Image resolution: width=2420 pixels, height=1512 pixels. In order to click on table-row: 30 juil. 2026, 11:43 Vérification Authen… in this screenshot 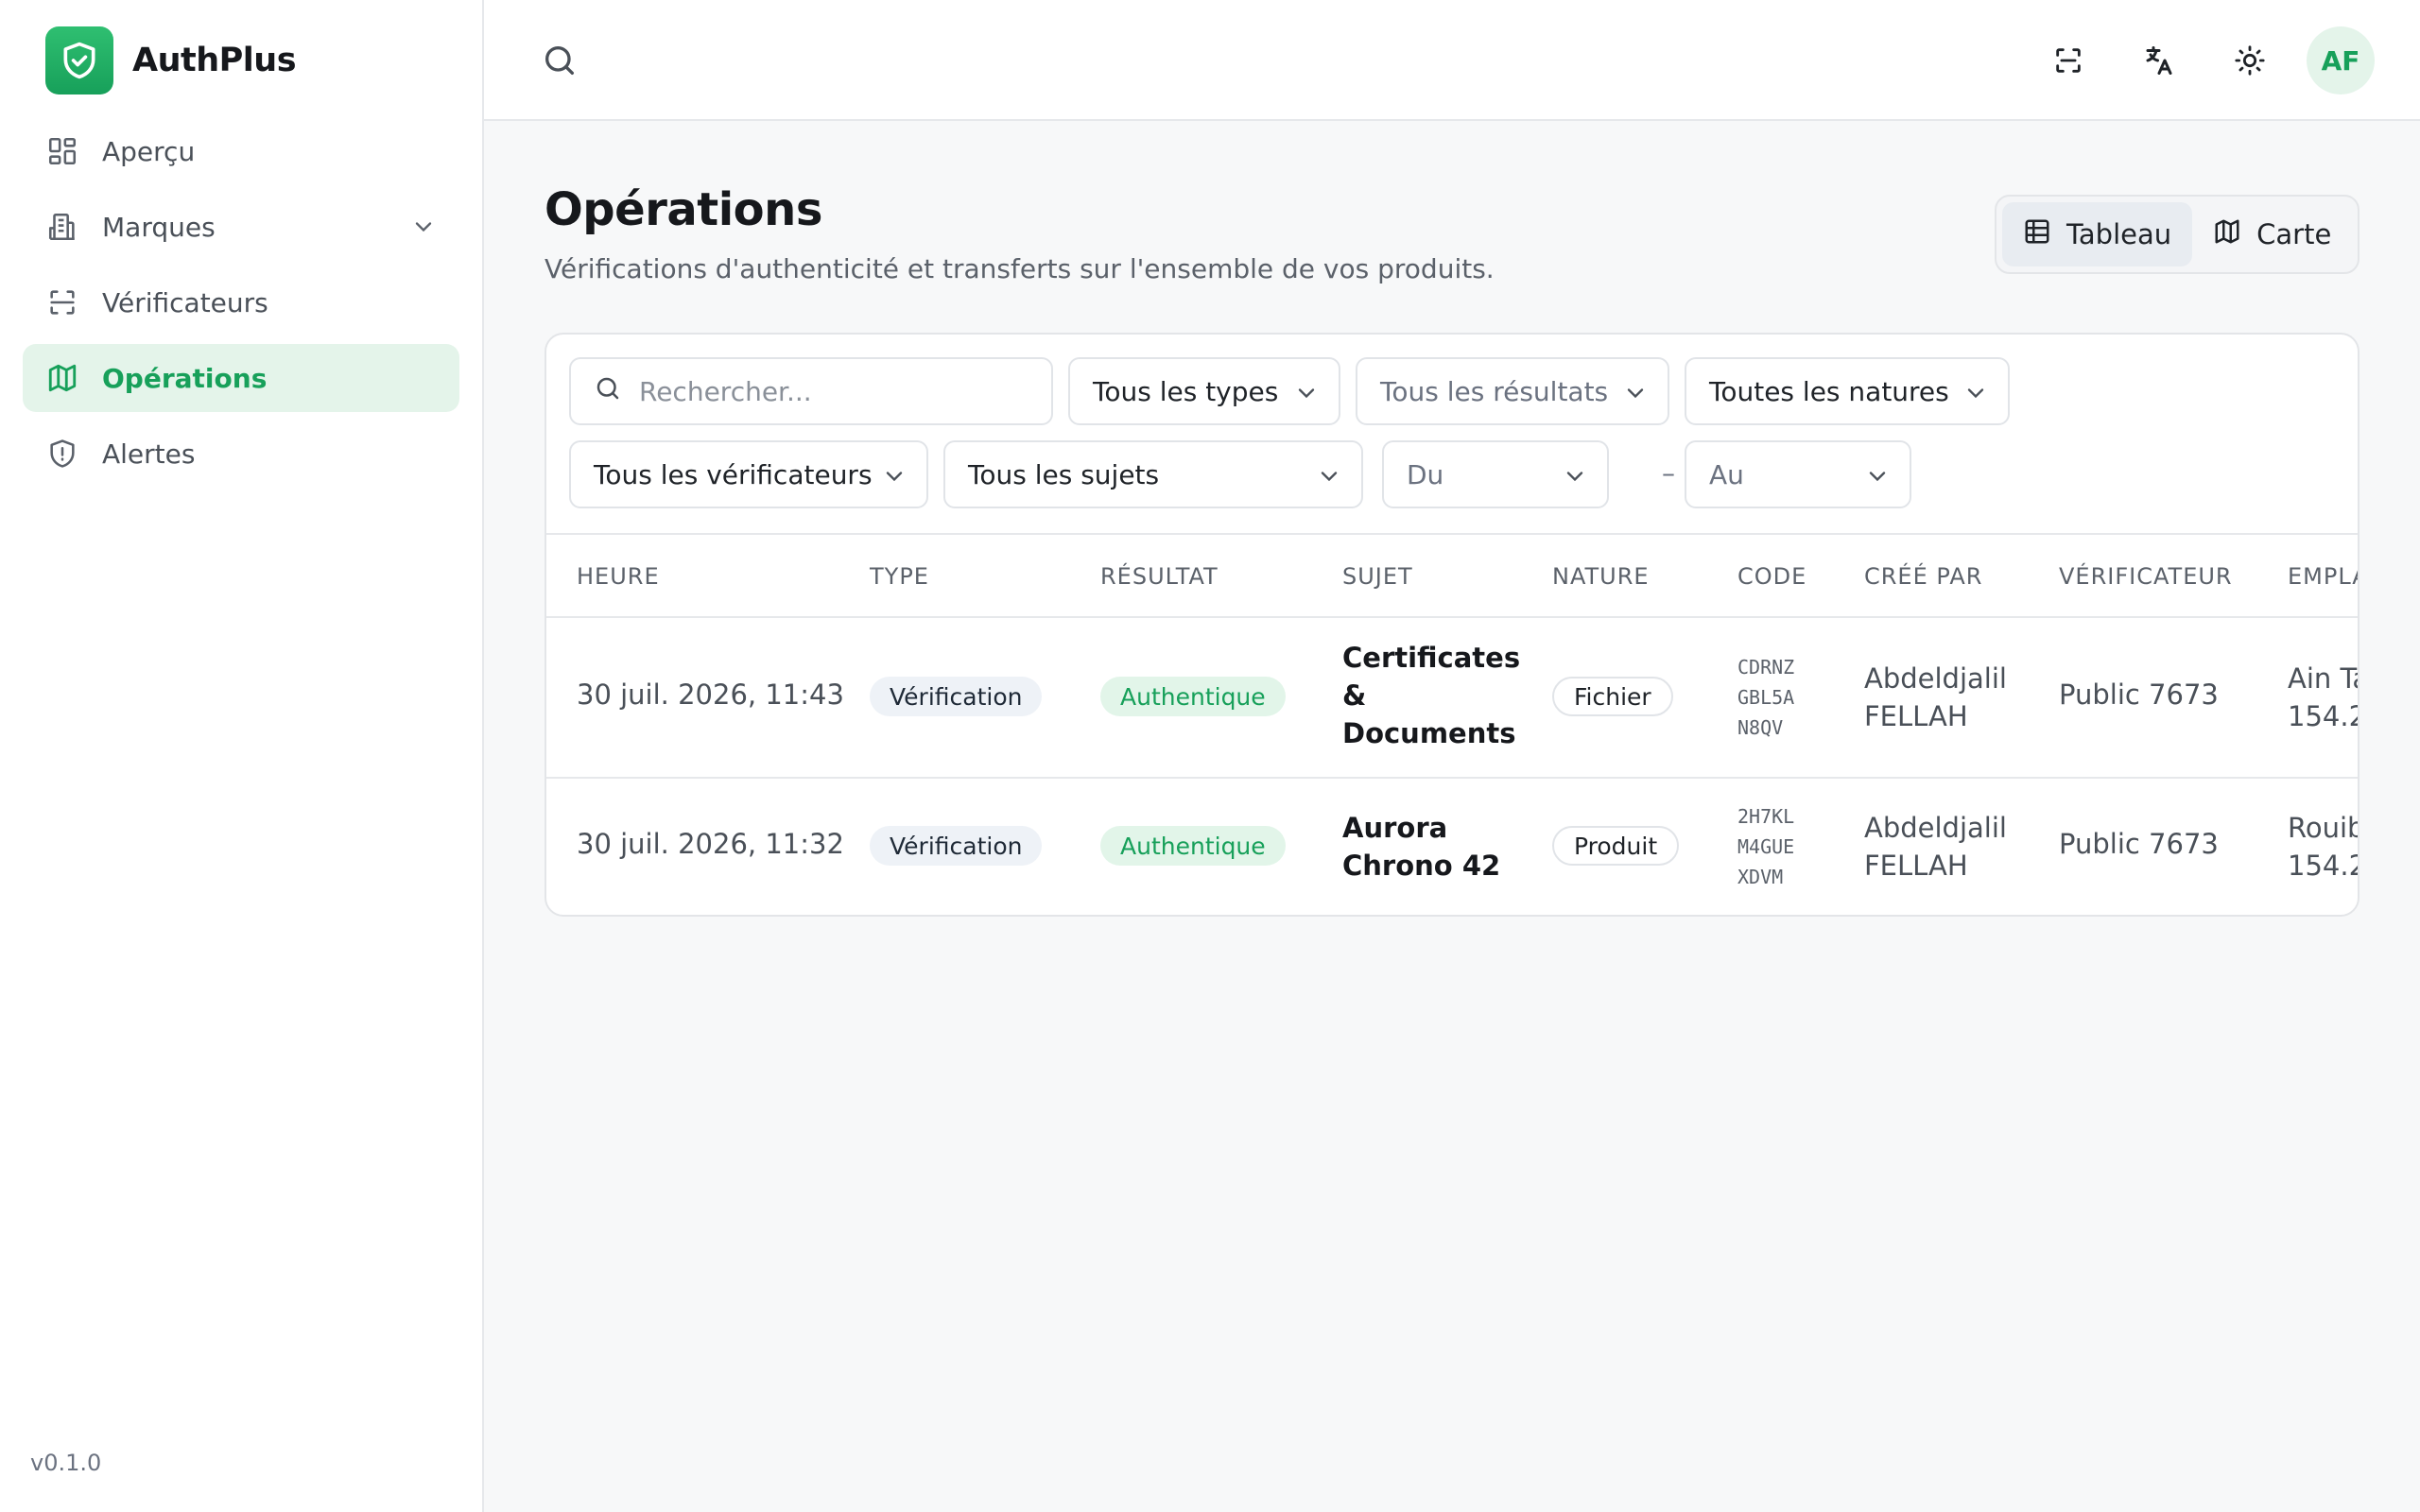, I will do `click(1452, 698)`.